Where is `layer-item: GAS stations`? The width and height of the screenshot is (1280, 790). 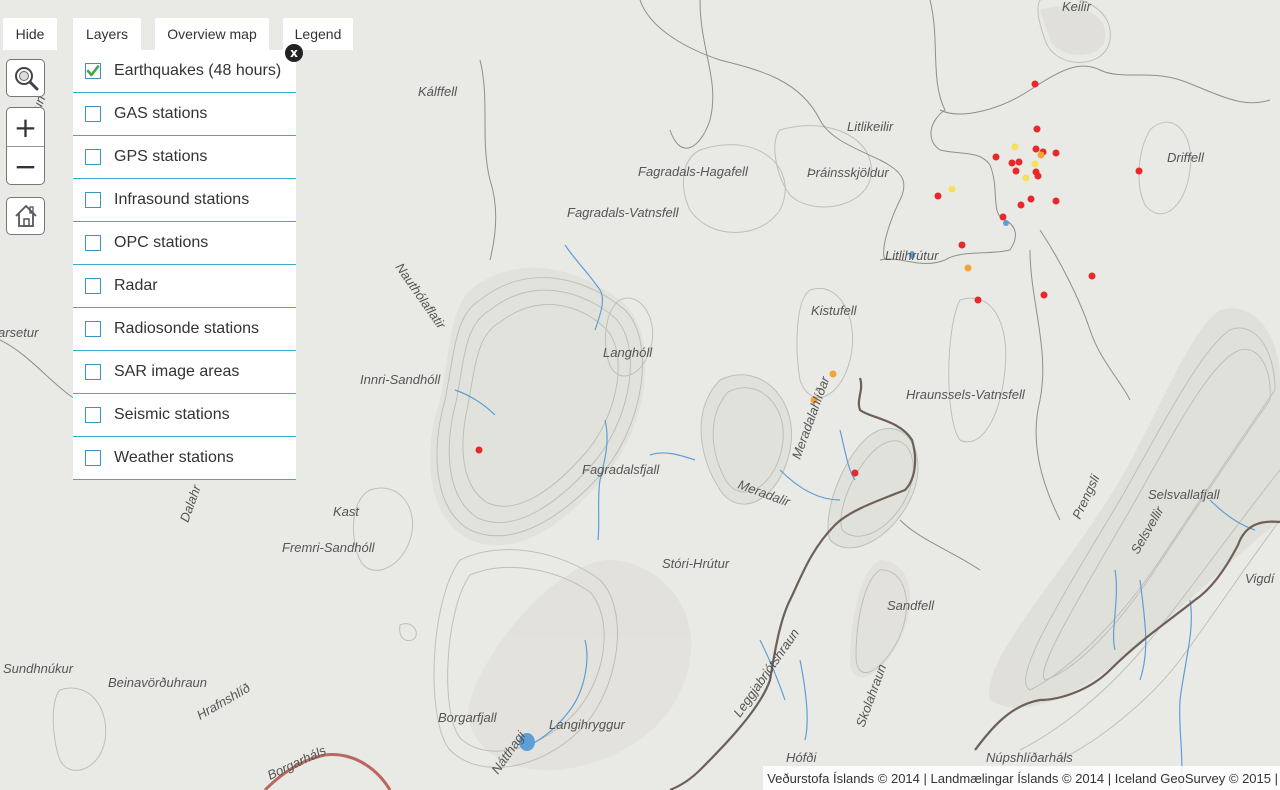 layer-item: GAS stations is located at coordinates (184, 114).